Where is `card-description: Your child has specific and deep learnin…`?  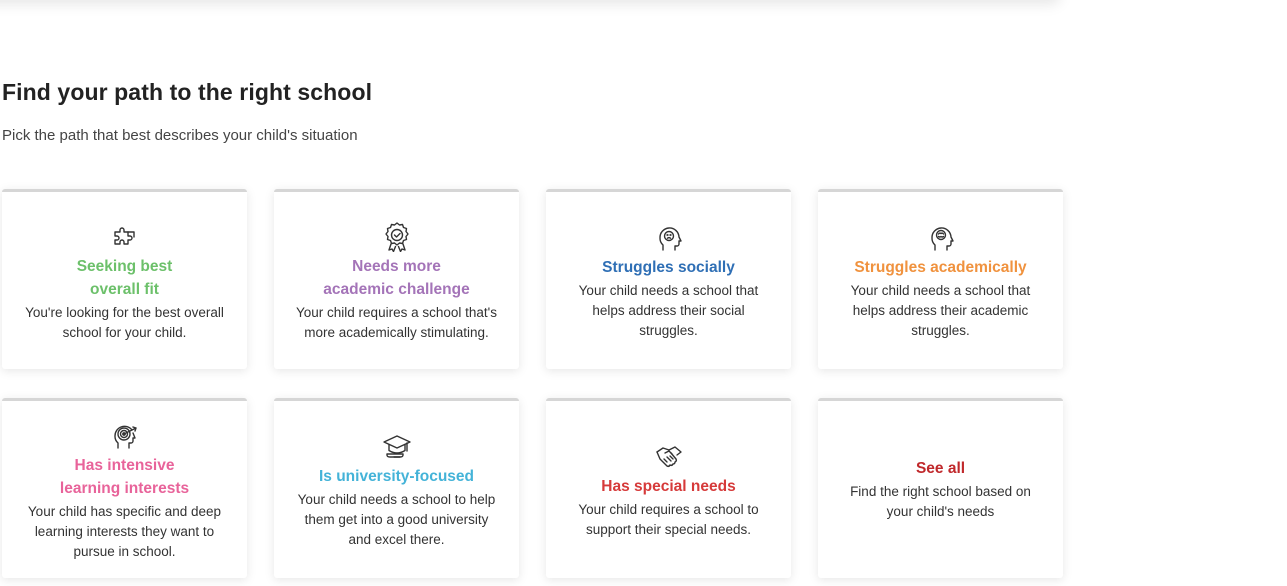 card-description: Your child has specific and deep learnin… is located at coordinates (124, 531).